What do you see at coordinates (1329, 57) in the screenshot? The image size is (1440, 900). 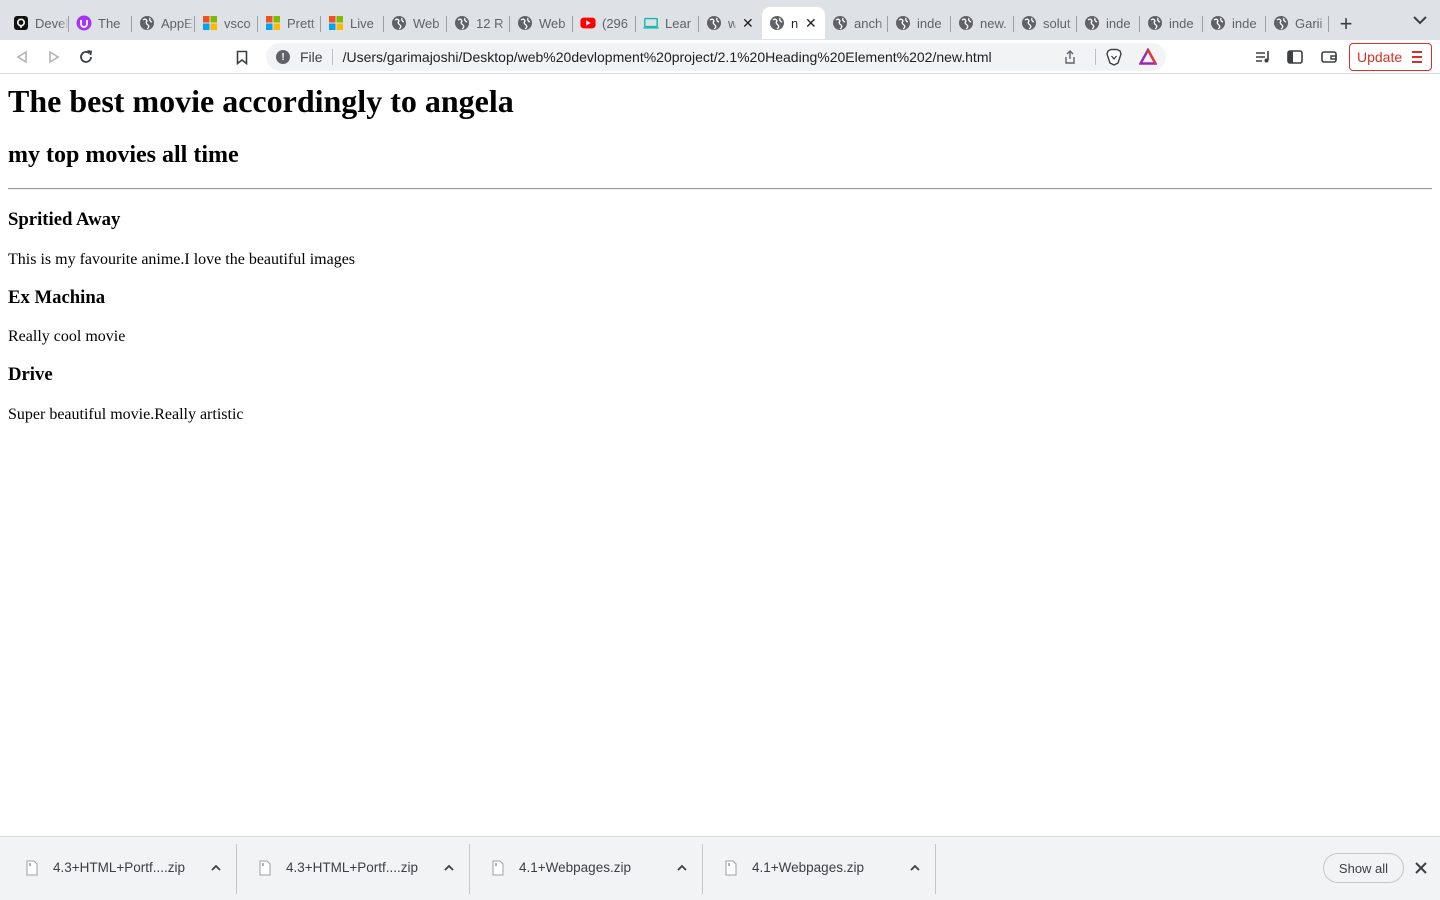 I see `wallet-button` at bounding box center [1329, 57].